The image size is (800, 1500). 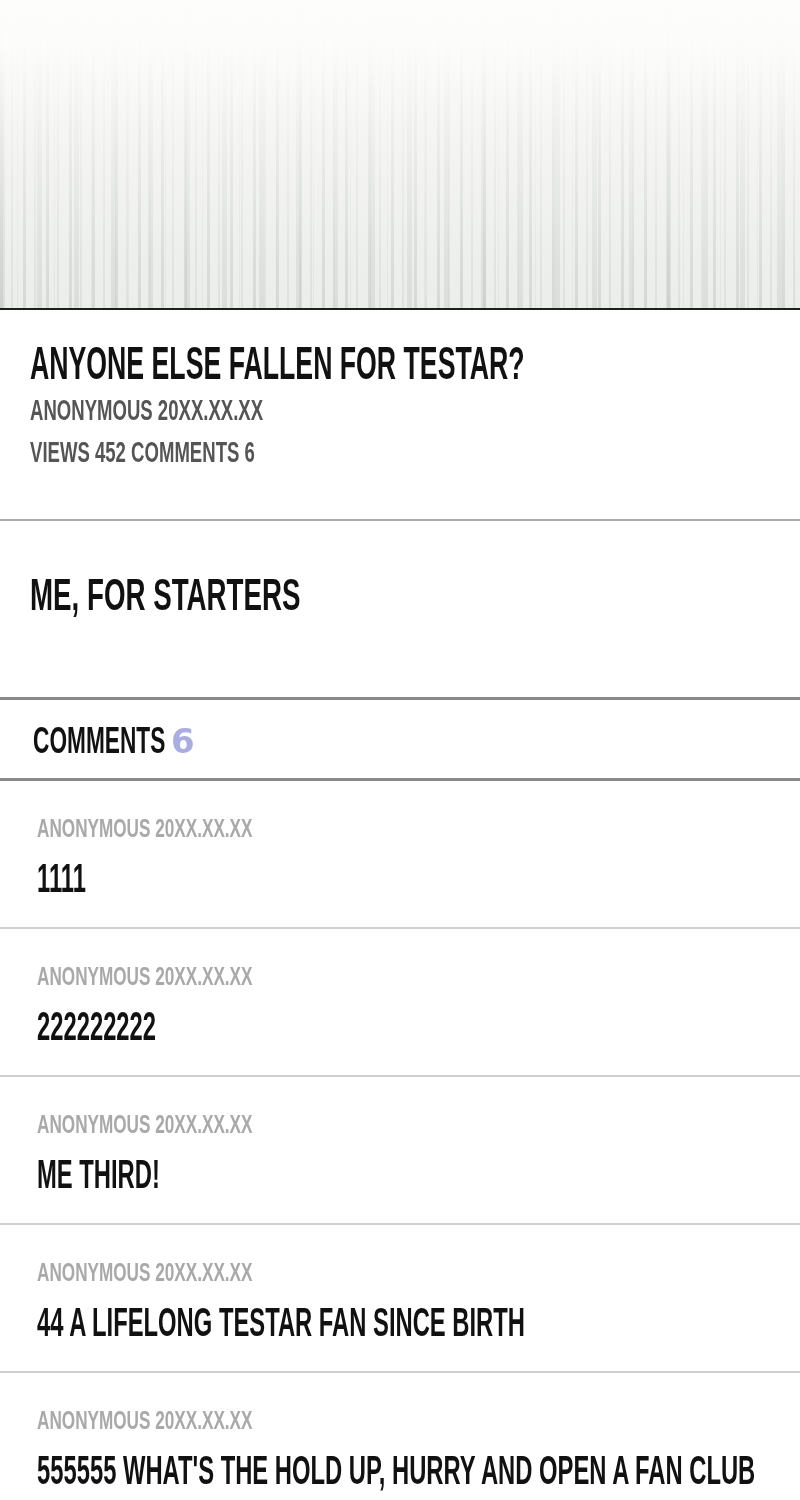 I want to click on post-body: ME, FOR STARTERS, so click(x=165, y=595).